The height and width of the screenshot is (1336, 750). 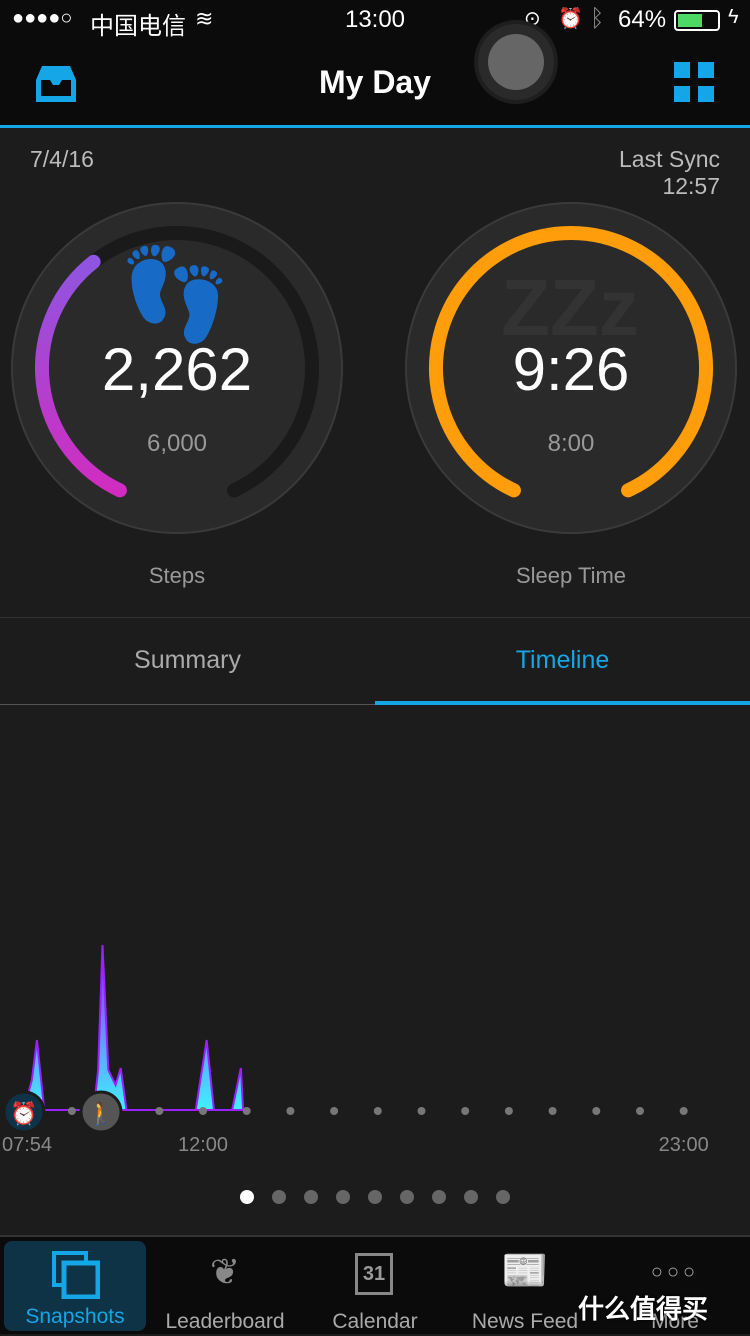 I want to click on page-indicator, so click(x=375, y=1199).